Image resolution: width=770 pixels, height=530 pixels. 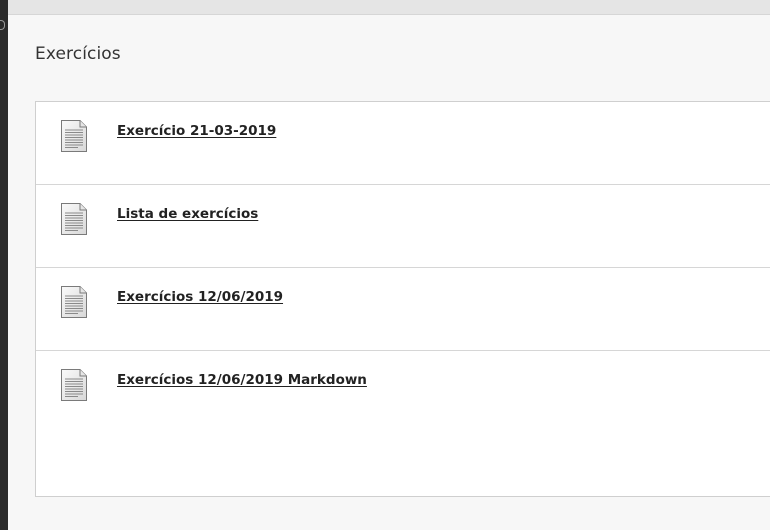 What do you see at coordinates (403, 309) in the screenshot?
I see `content-item: Exercícios 12/06/2019` at bounding box center [403, 309].